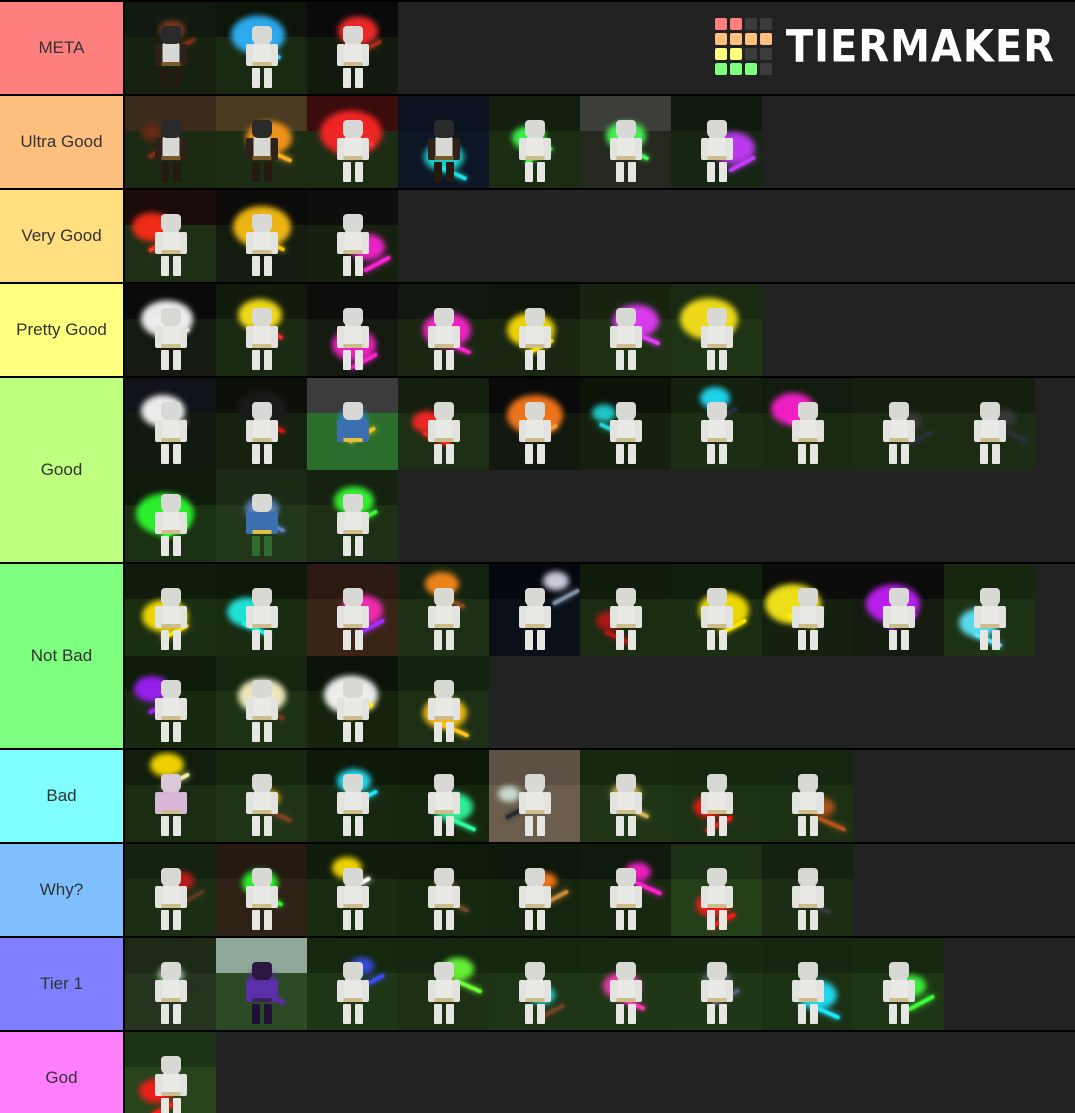 The image size is (1075, 1113). I want to click on tier-item-blue-winged-angel, so click(261, 48).